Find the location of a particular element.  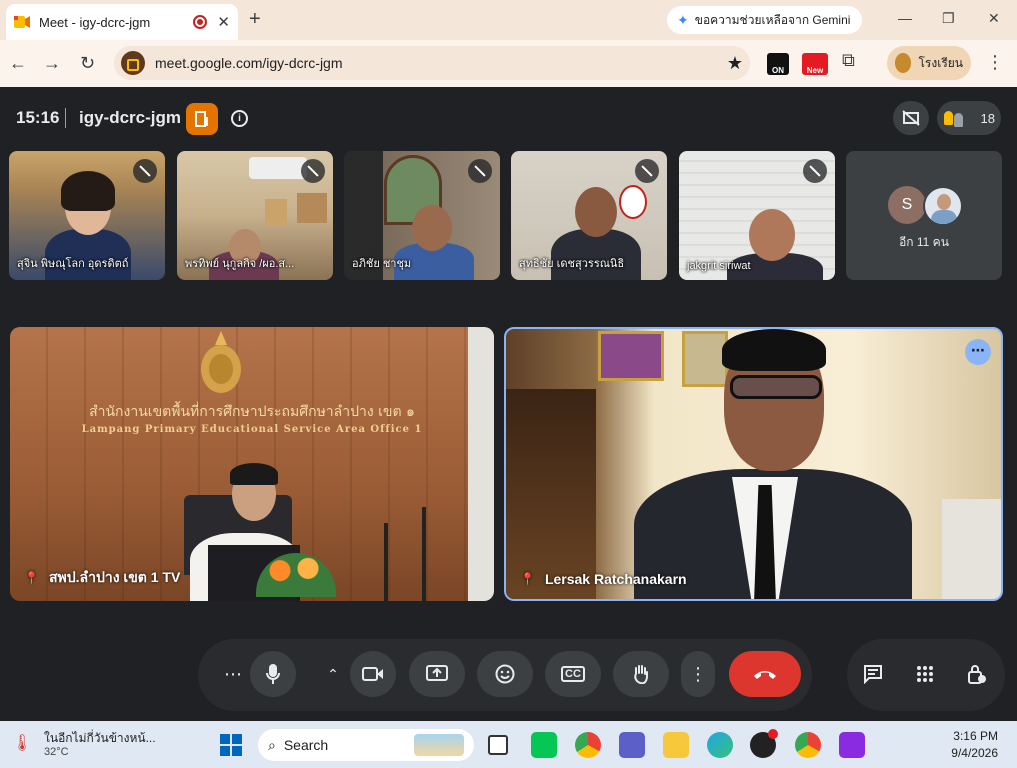

more-options-button: ⋮ is located at coordinates (698, 674).